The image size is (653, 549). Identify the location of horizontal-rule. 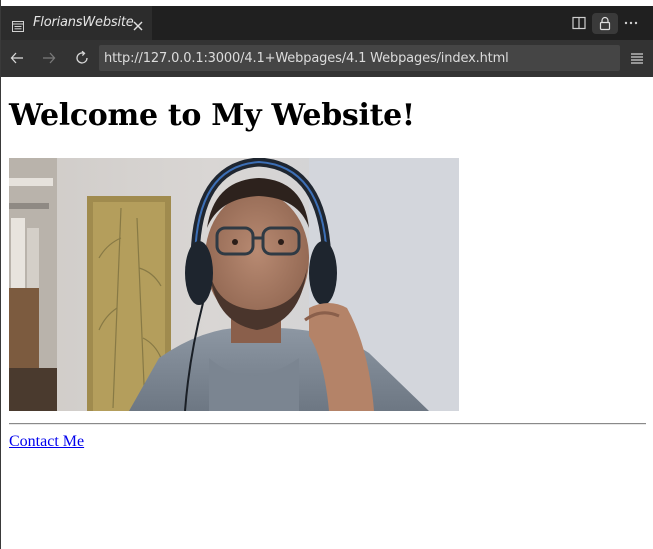
(327, 424).